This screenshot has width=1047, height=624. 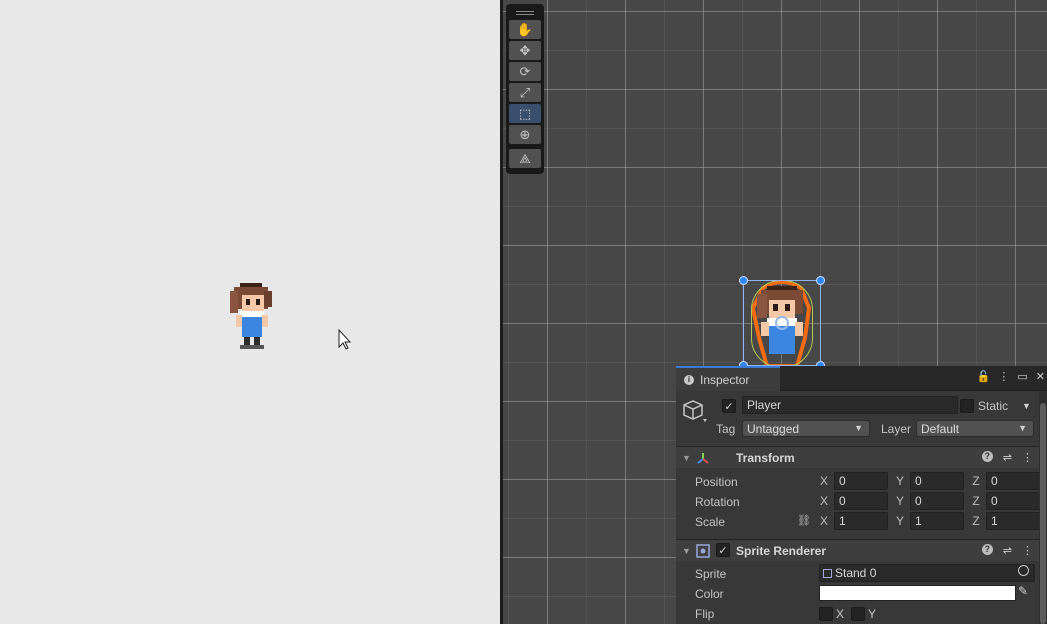 What do you see at coordinates (850, 405) in the screenshot?
I see `object-name-field: Player` at bounding box center [850, 405].